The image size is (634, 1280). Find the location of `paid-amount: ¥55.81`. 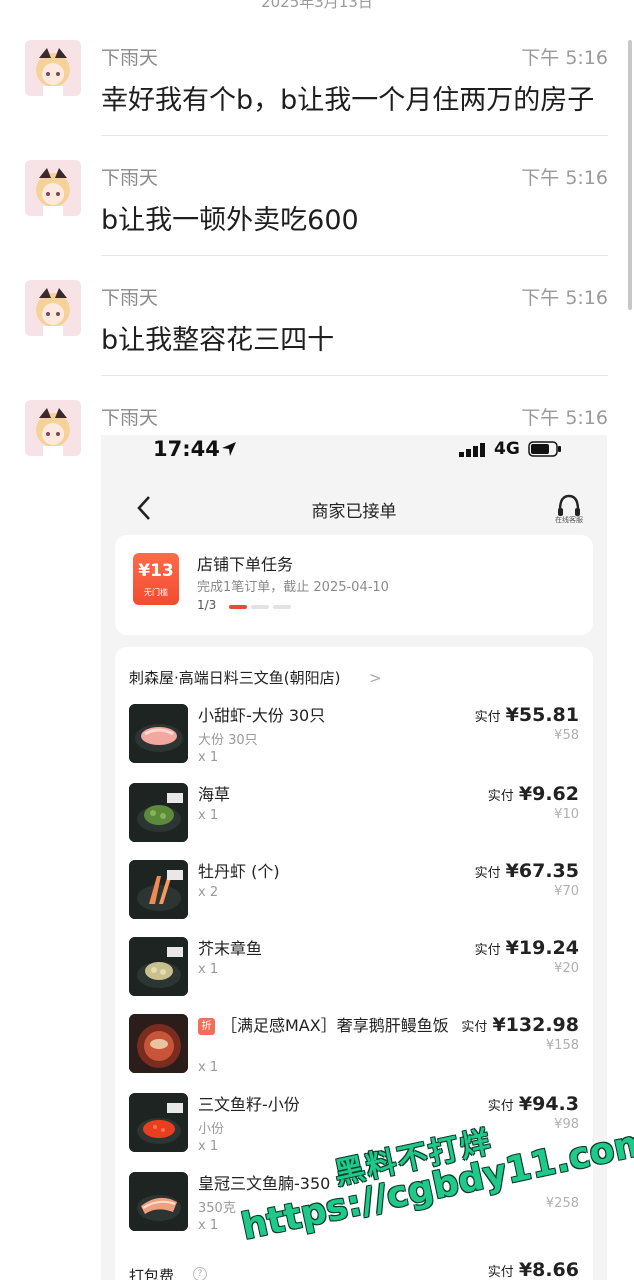

paid-amount: ¥55.81 is located at coordinates (542, 715).